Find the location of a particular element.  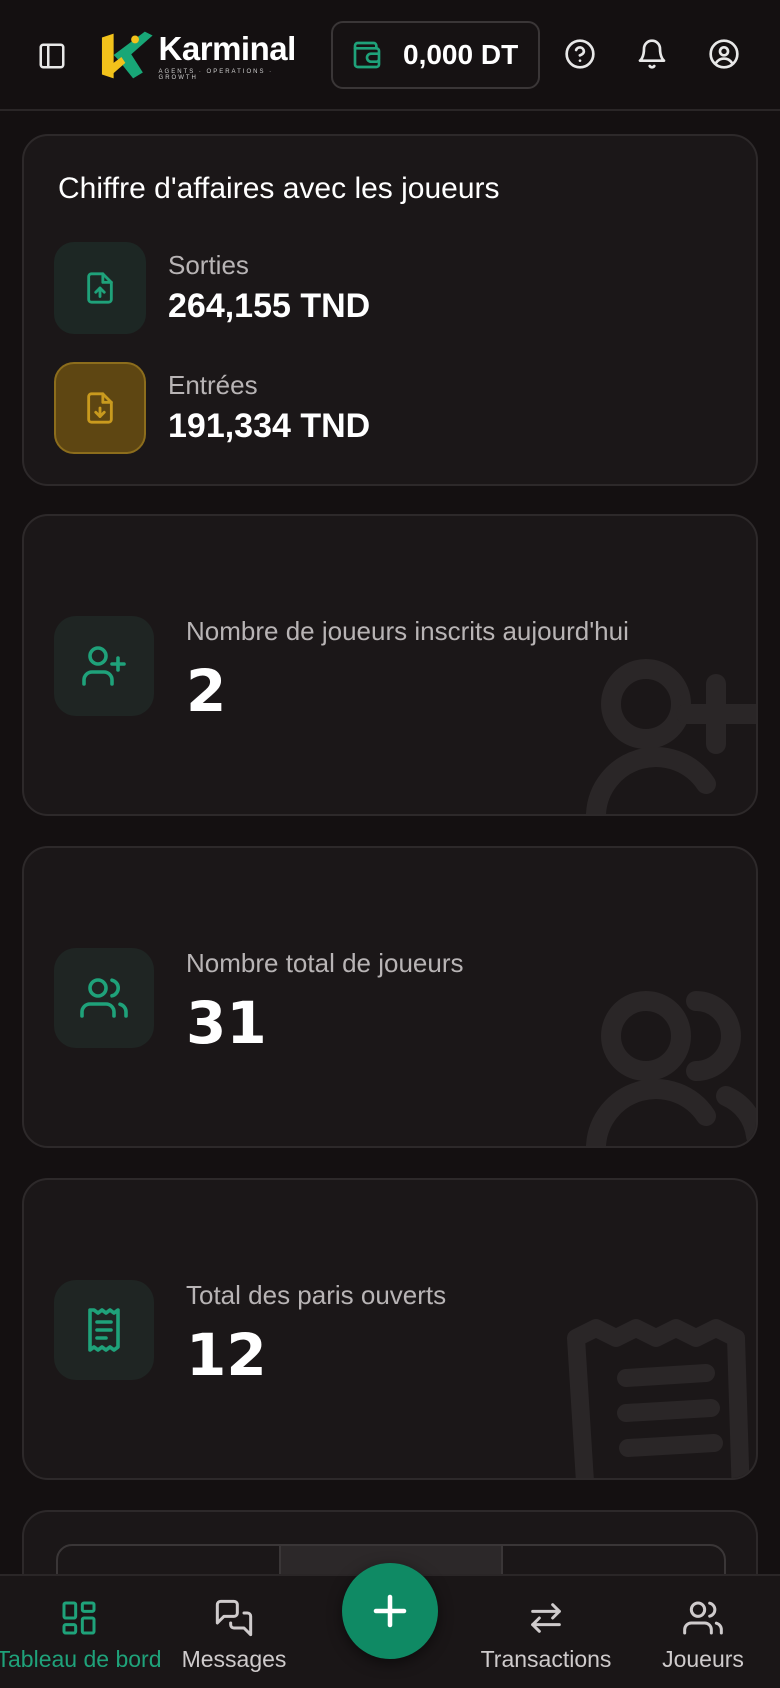

messages-icon is located at coordinates (234, 1618).